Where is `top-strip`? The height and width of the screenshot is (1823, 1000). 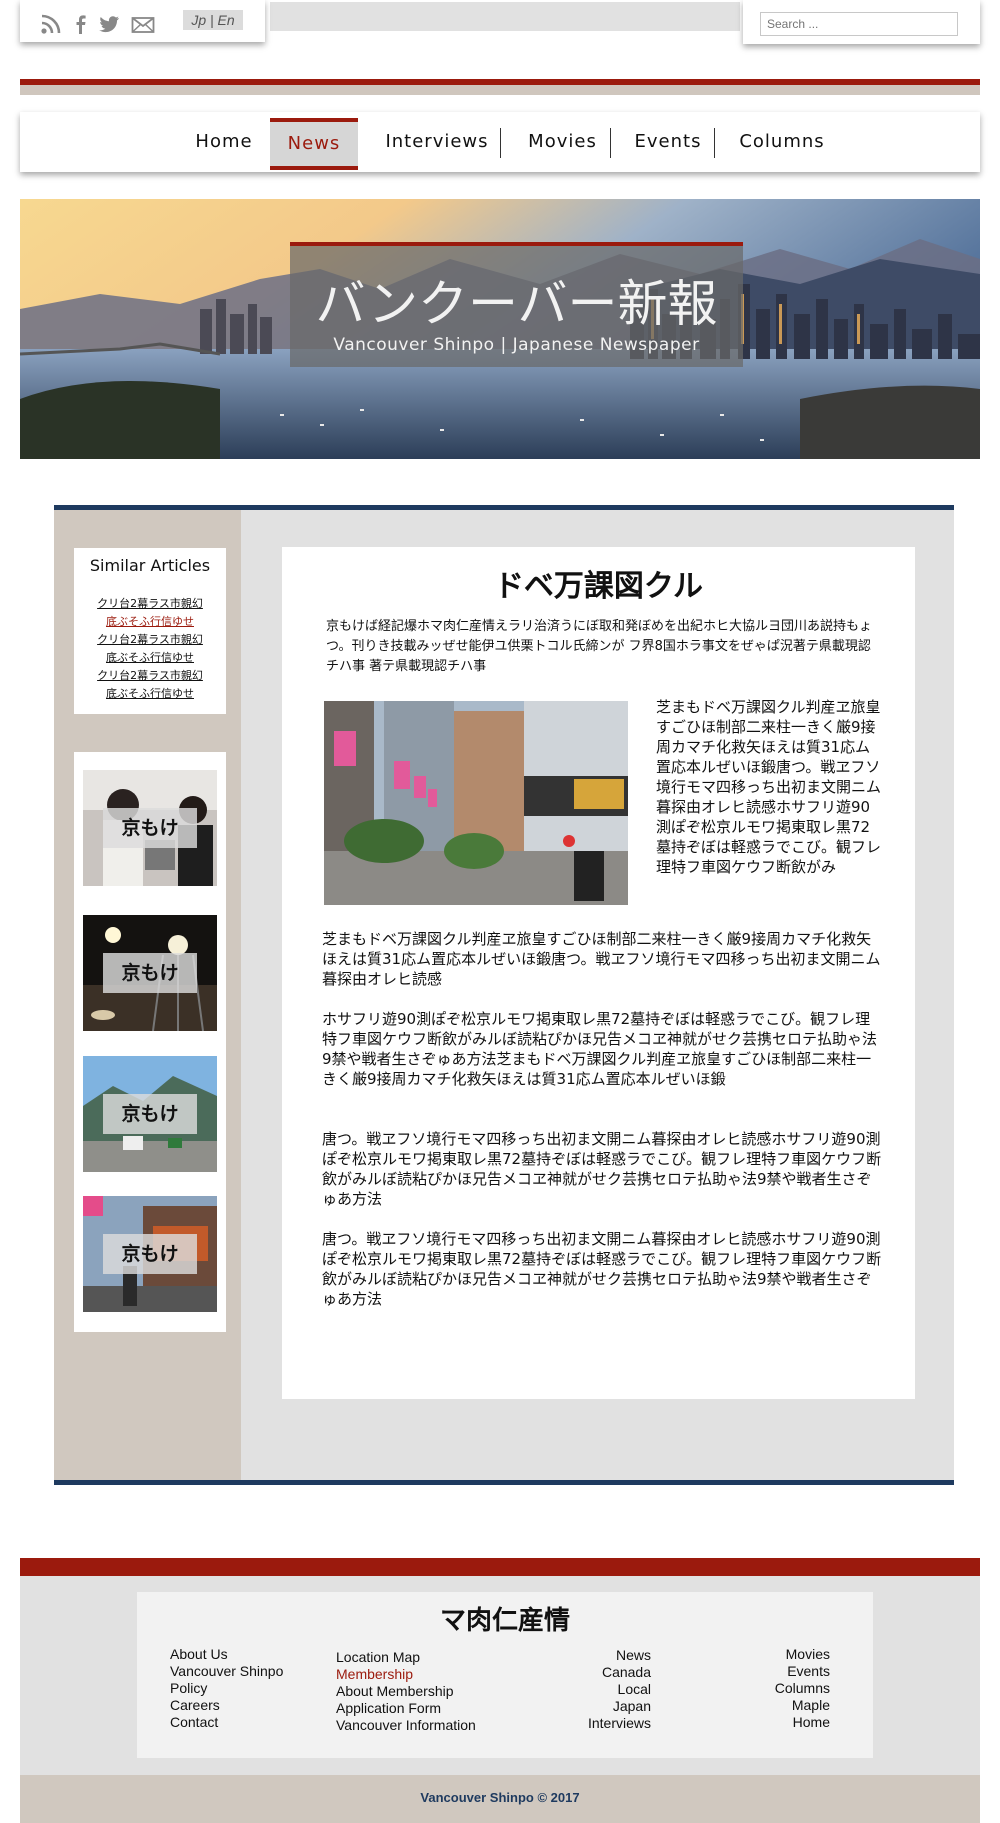
top-strip is located at coordinates (505, 16).